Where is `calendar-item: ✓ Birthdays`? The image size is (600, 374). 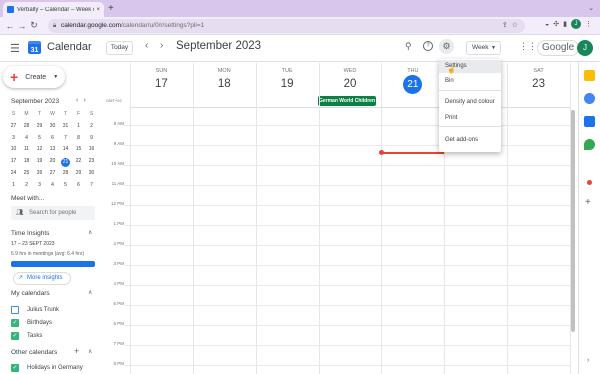 calendar-item: ✓ Birthdays is located at coordinates (31, 323).